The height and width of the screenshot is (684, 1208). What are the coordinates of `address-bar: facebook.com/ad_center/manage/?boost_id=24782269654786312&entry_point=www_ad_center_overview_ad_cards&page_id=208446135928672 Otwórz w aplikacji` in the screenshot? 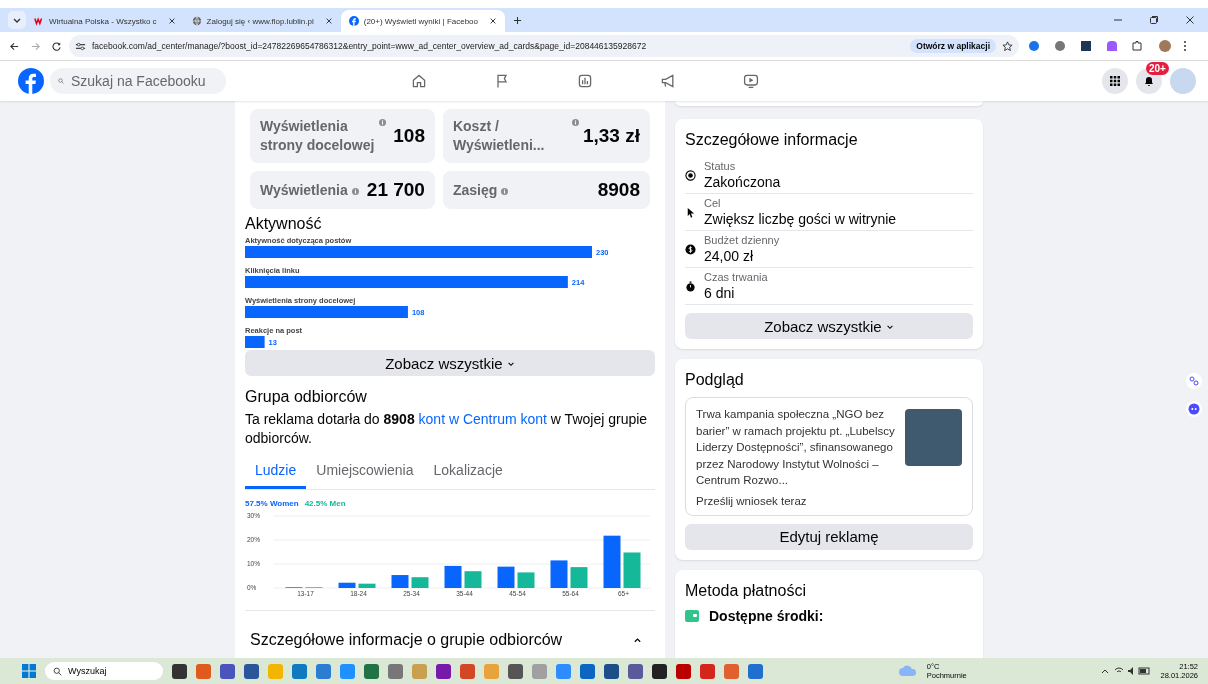 It's located at (544, 46).